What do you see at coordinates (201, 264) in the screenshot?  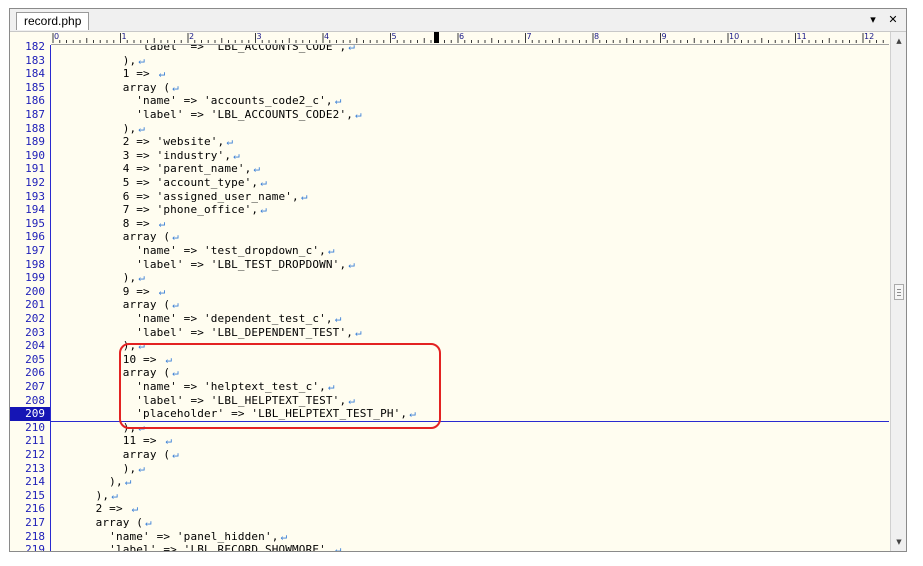 I see `code-text: 'label' => 'LBL_TEST_DROPDOWN',` at bounding box center [201, 264].